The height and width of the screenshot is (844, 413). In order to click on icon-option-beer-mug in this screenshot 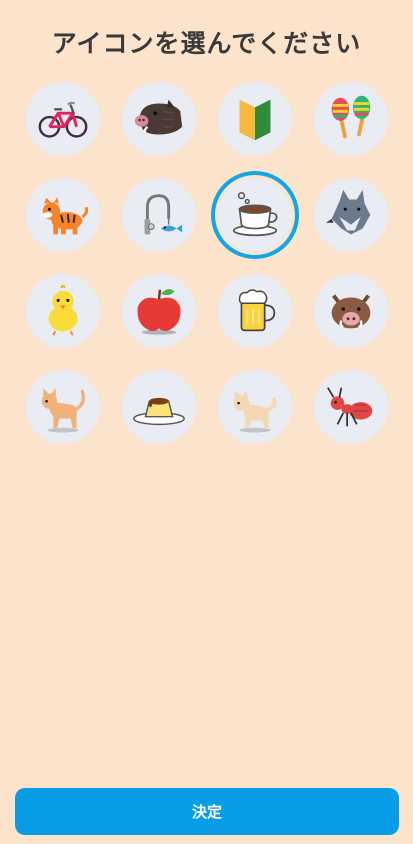, I will do `click(255, 311)`.